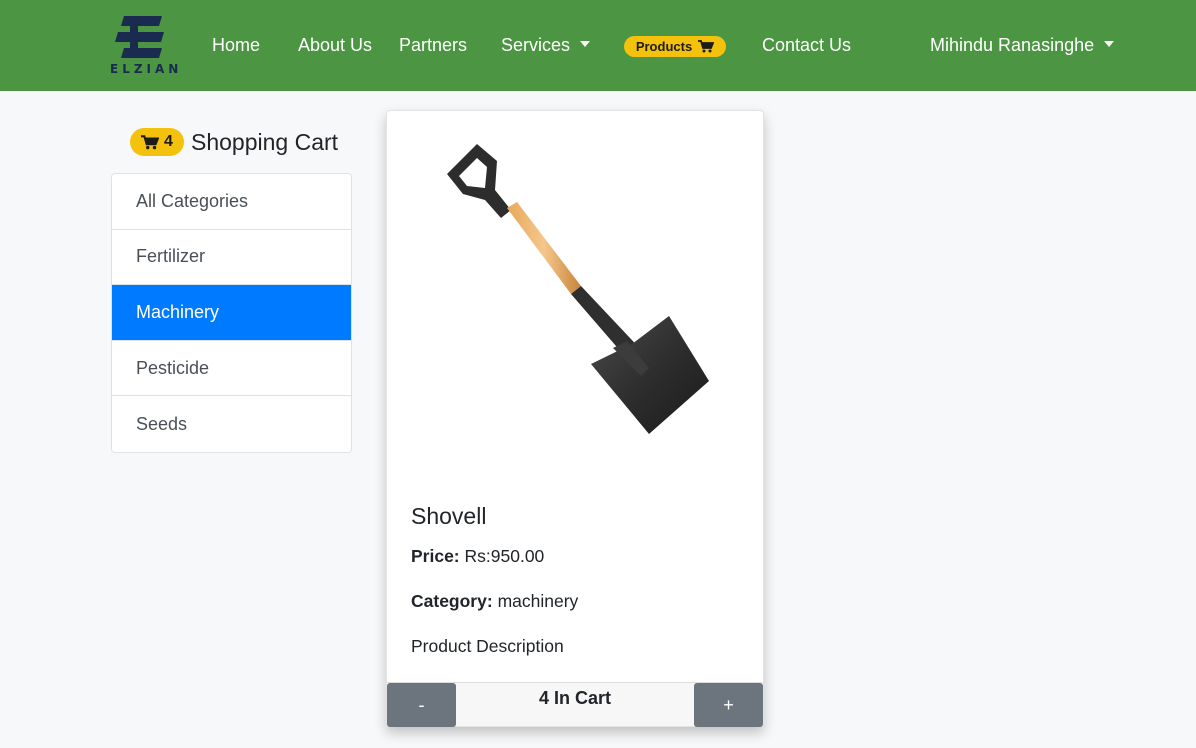  What do you see at coordinates (231, 257) in the screenshot?
I see `category-item-fertilizer: Fertilizer` at bounding box center [231, 257].